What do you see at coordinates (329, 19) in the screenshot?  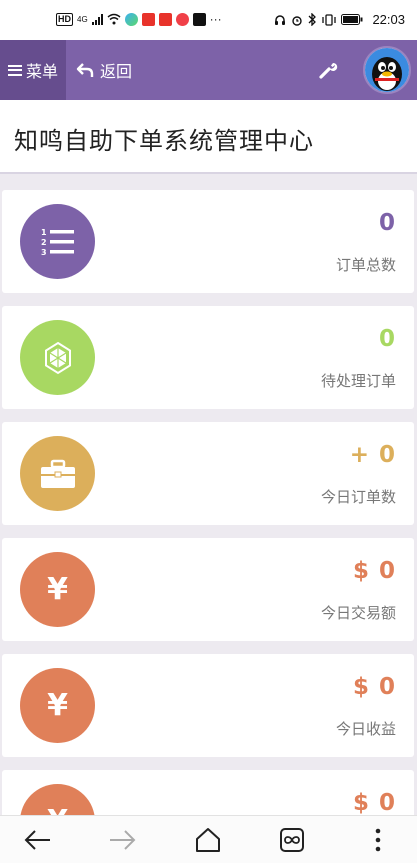 I see `vibrate-icon` at bounding box center [329, 19].